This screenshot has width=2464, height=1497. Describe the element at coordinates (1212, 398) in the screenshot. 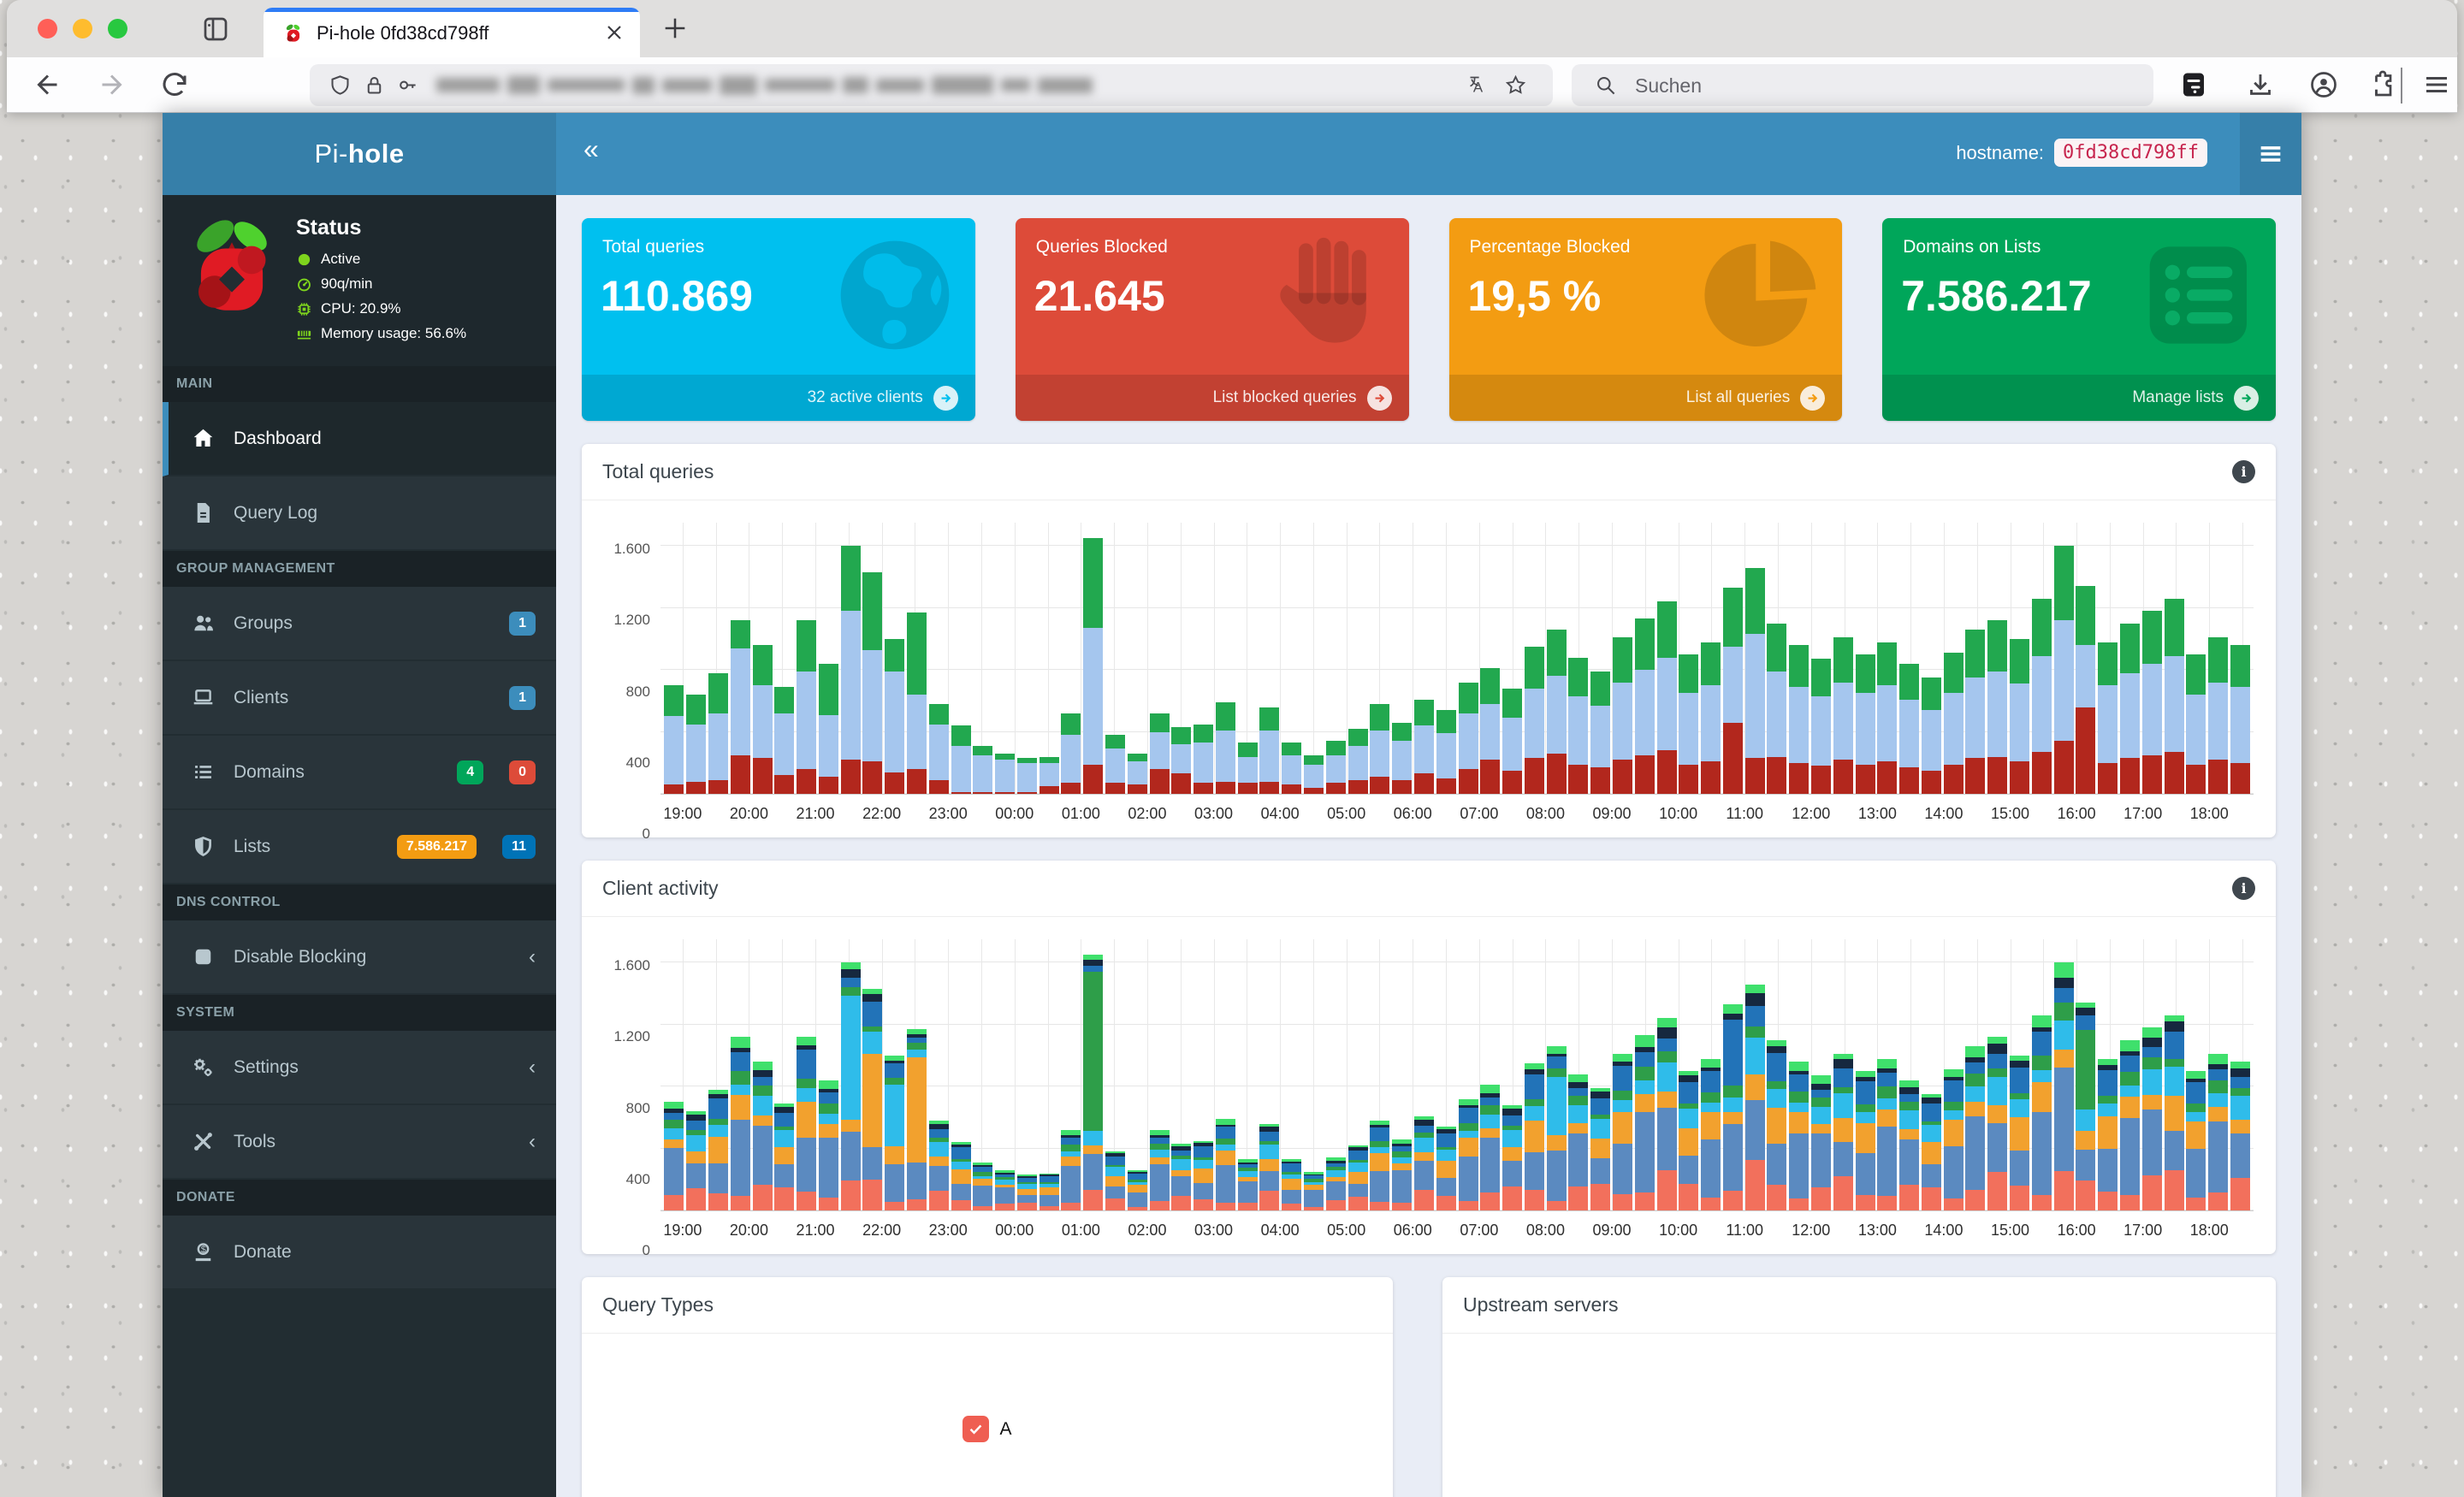

I see `card-link-blocked-queries: List blocked queries` at that location.